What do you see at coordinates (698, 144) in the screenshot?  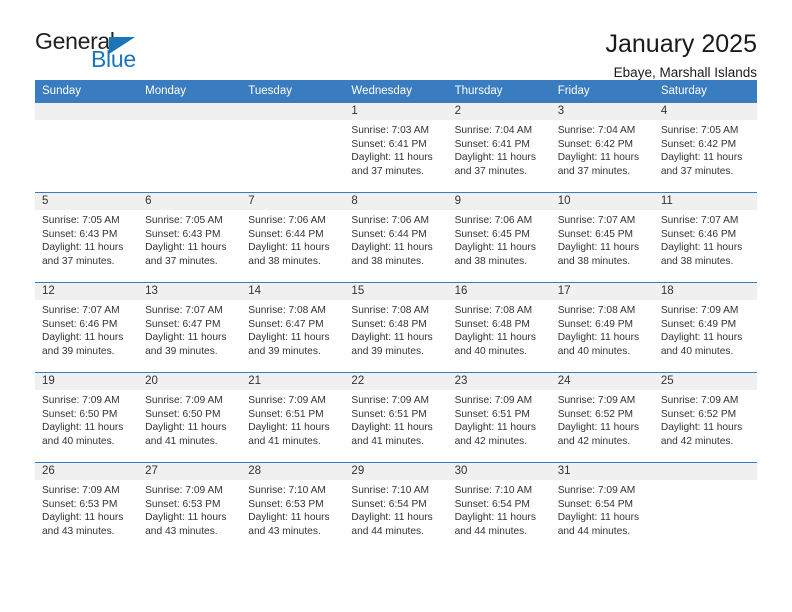 I see `sunset-text: Sunset: 6:42 PM` at bounding box center [698, 144].